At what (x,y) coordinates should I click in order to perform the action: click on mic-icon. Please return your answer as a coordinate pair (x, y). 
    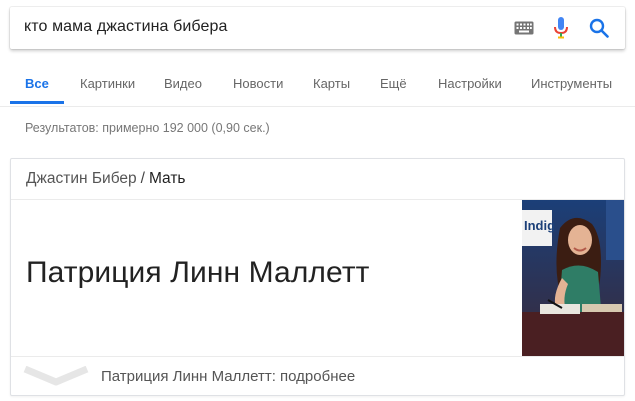
    Looking at the image, I should click on (561, 28).